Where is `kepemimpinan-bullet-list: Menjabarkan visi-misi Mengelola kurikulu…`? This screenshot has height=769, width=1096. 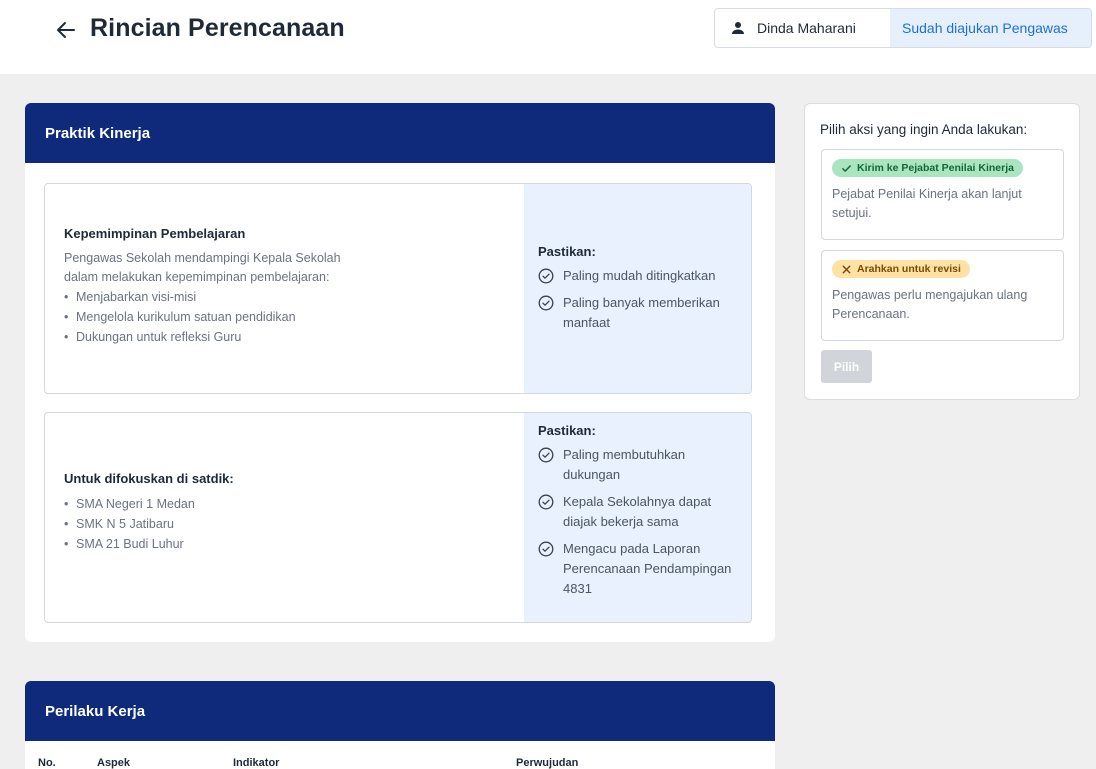
kepemimpinan-bullet-list: Menjabarkan visi-misi Mengelola kurikulu… is located at coordinates (294, 317).